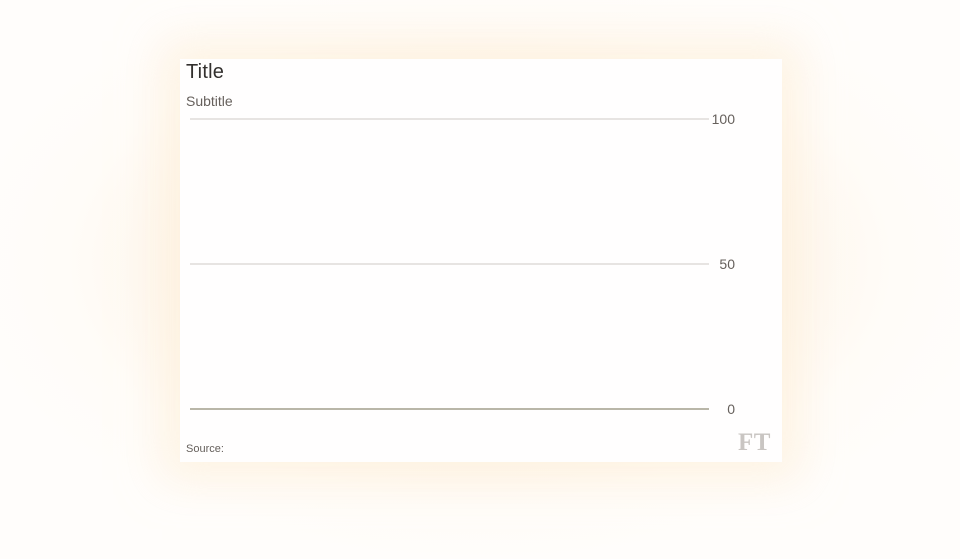 The height and width of the screenshot is (559, 960). Describe the element at coordinates (731, 409) in the screenshot. I see `y-tick-label: 0` at that location.